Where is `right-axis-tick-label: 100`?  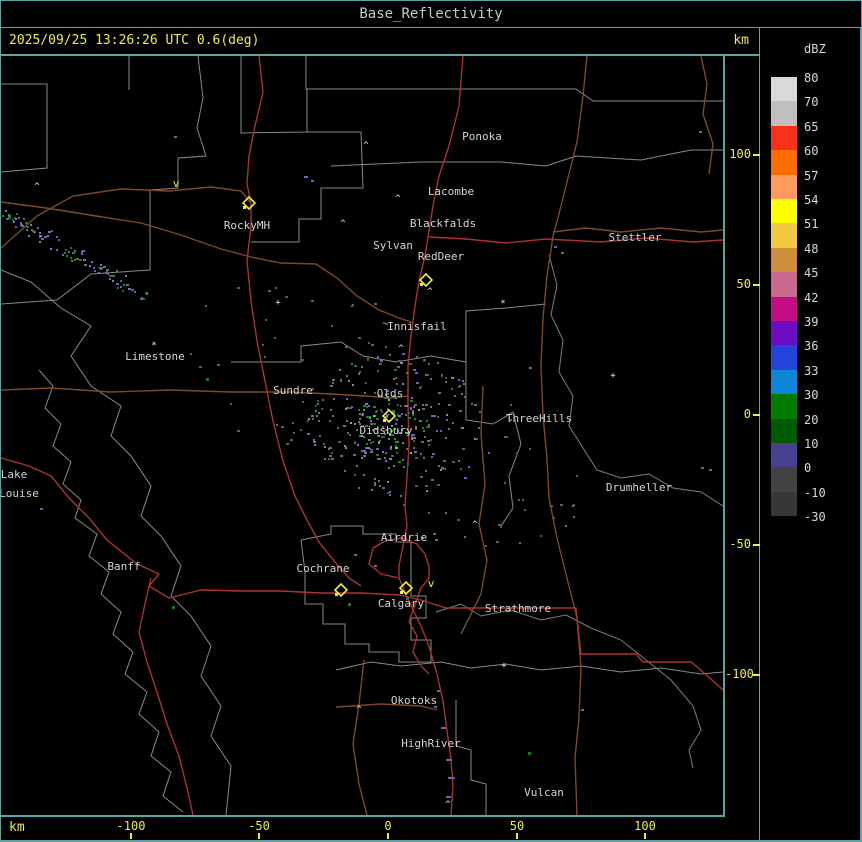
right-axis-tick-label: 100 is located at coordinates (740, 154).